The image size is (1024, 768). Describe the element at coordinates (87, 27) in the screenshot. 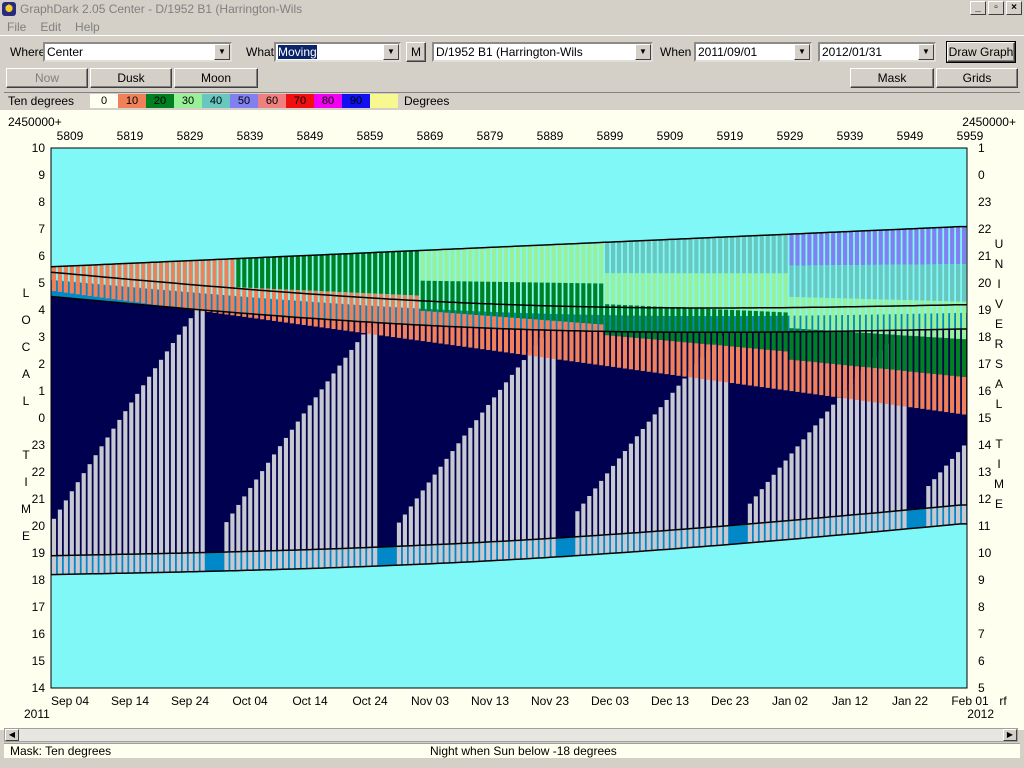

I see `menu-help: Help` at that location.